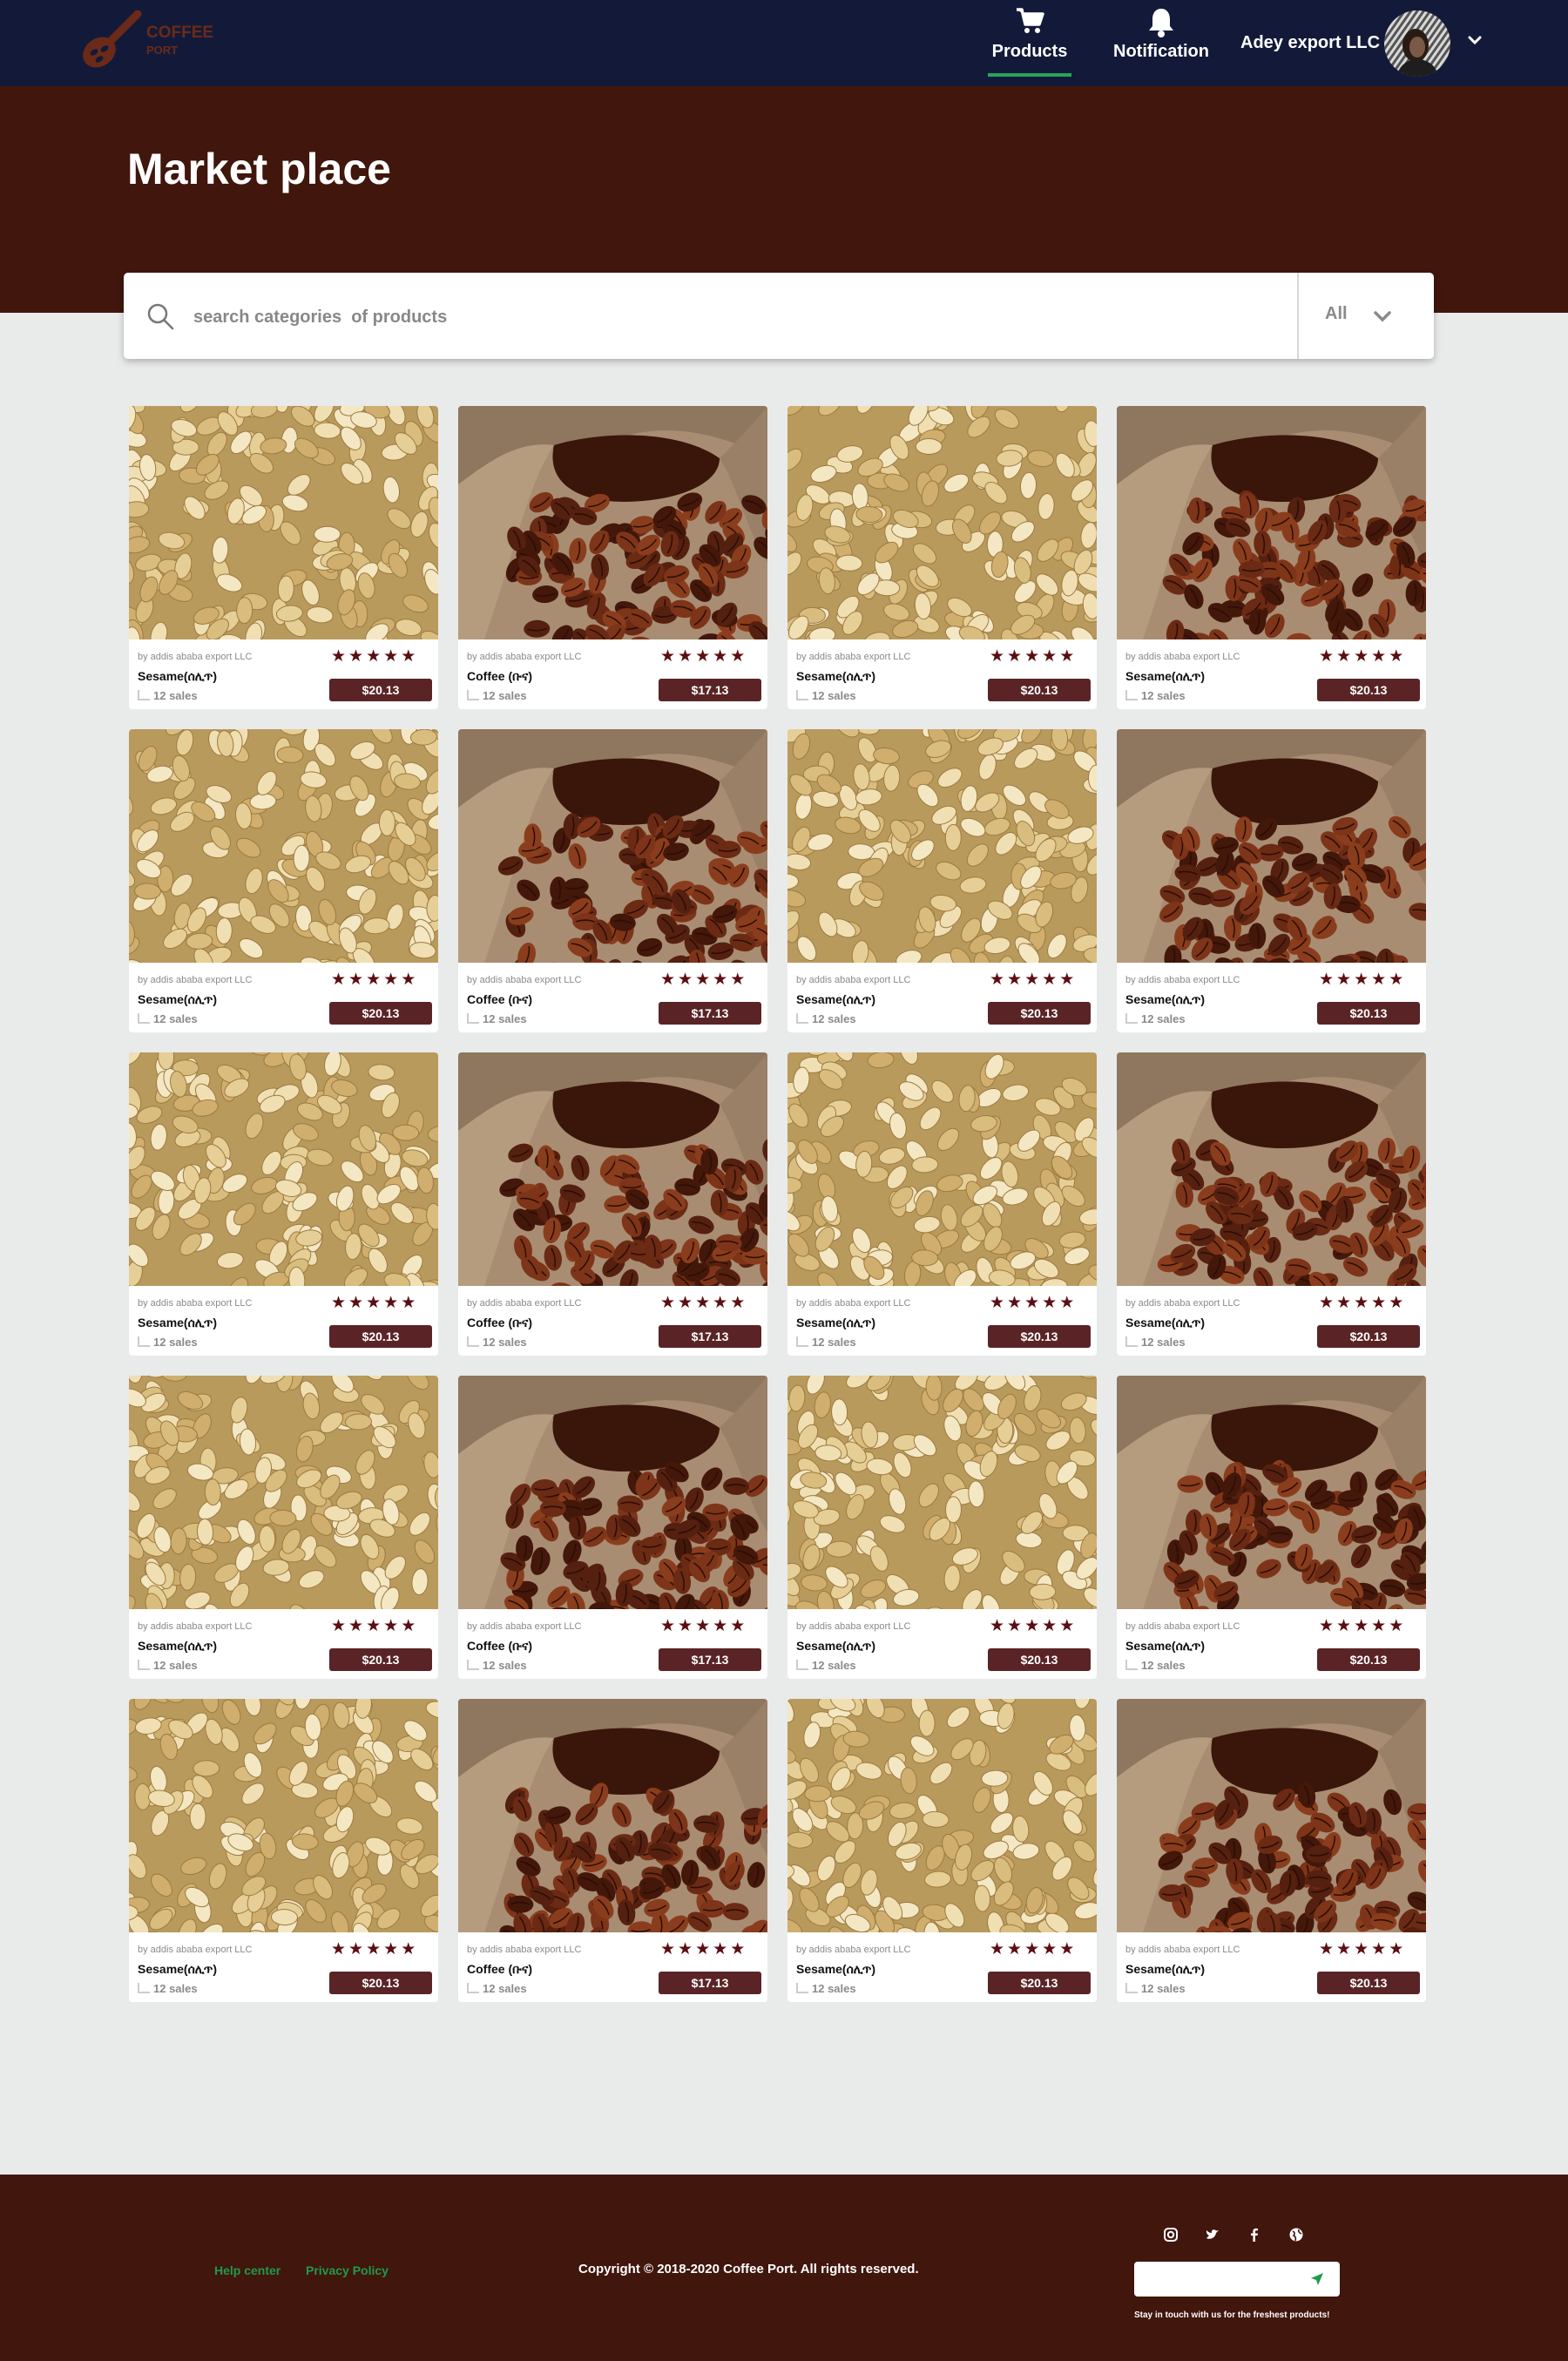 Image resolution: width=1568 pixels, height=2361 pixels. What do you see at coordinates (1366, 316) in the screenshot?
I see `category-select: All` at bounding box center [1366, 316].